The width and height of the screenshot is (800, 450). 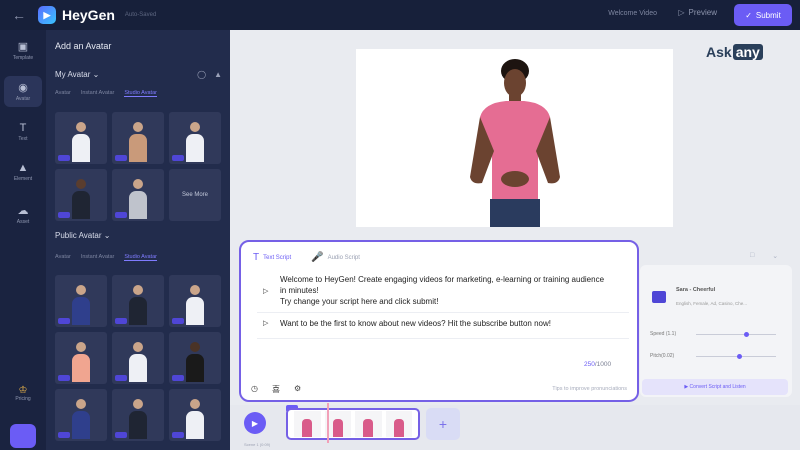 I want to click on see-more-button: See More, so click(x=195, y=195).